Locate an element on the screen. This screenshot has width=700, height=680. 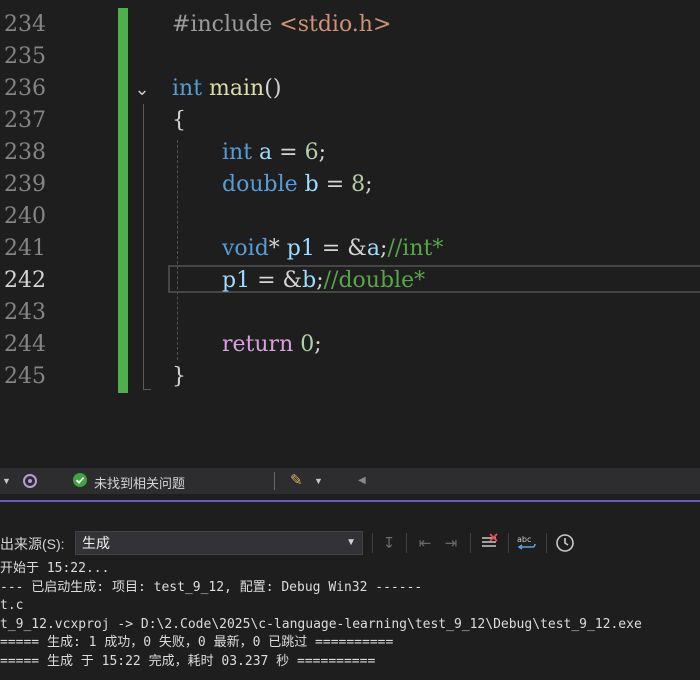
code-text: #include <stdio.h> is located at coordinates (281, 25).